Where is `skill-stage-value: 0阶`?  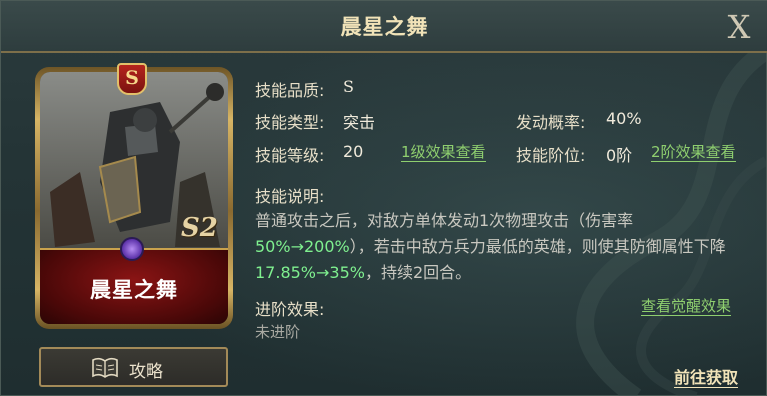 skill-stage-value: 0阶 is located at coordinates (619, 155).